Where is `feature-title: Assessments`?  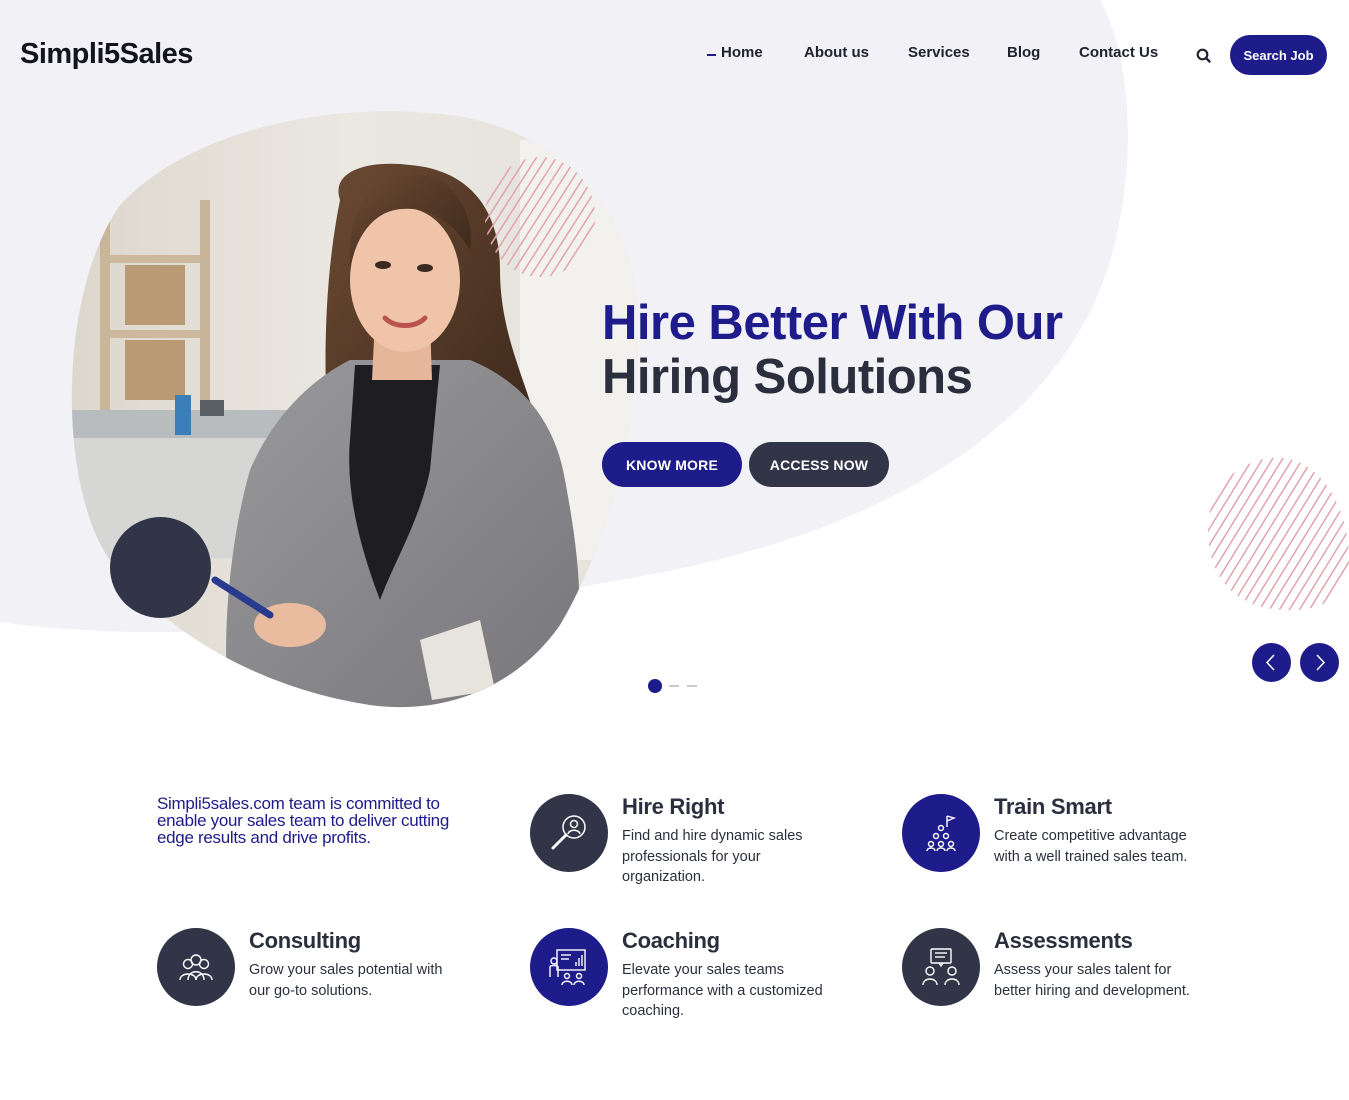
feature-title: Assessments is located at coordinates (1063, 940).